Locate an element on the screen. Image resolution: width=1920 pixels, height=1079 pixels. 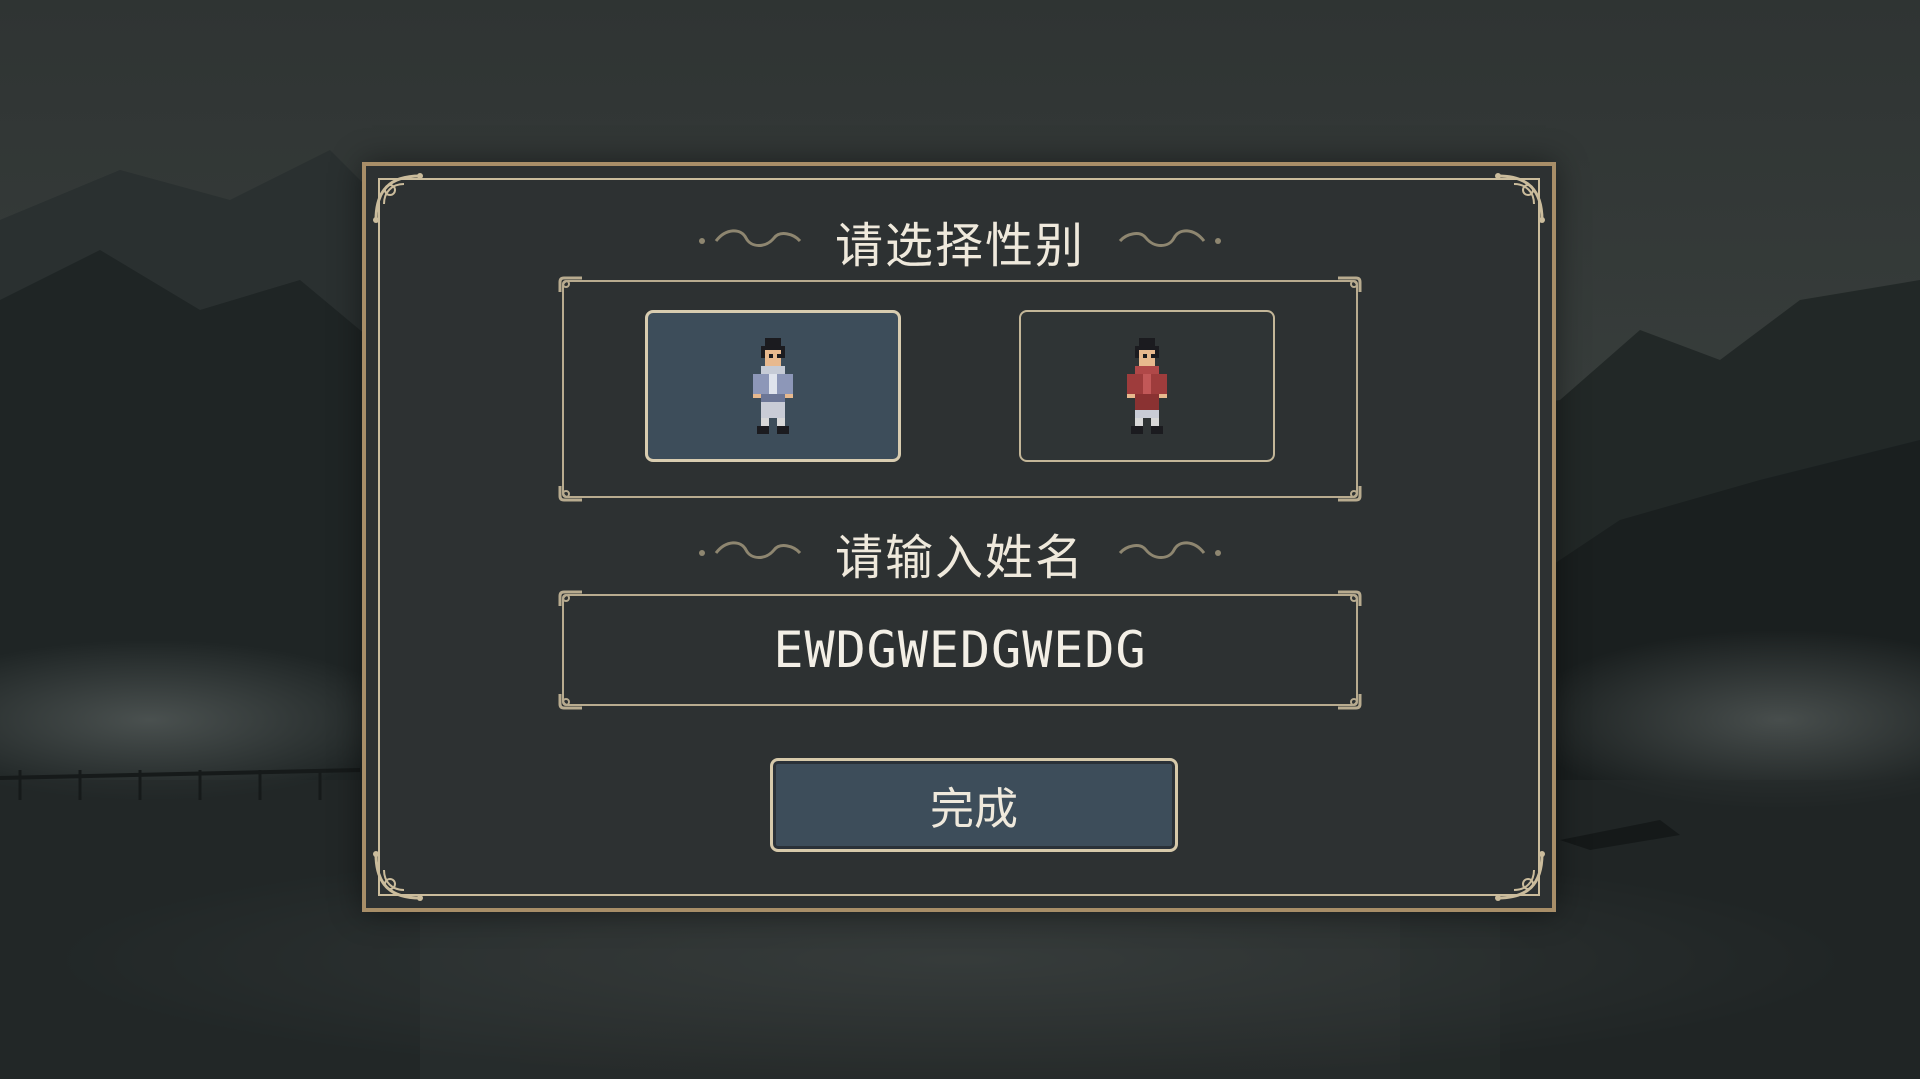
gender-heading: 请选择性别 is located at coordinates (960, 241).